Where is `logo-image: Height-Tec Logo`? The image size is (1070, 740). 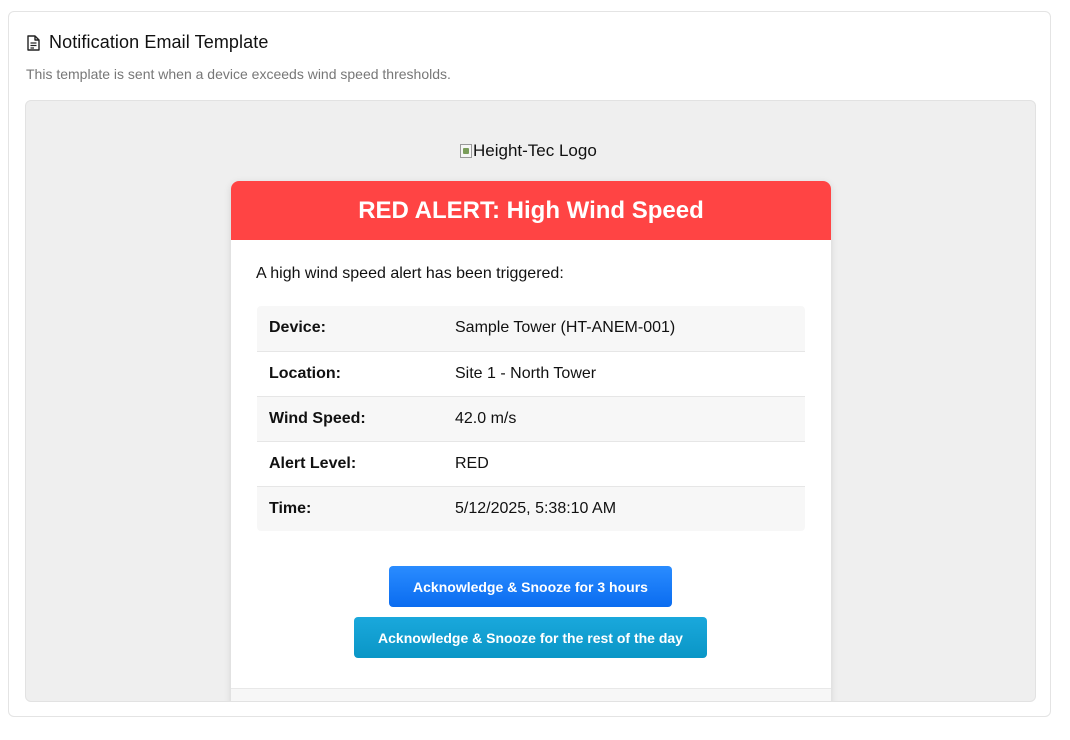 logo-image: Height-Tec Logo is located at coordinates (528, 151).